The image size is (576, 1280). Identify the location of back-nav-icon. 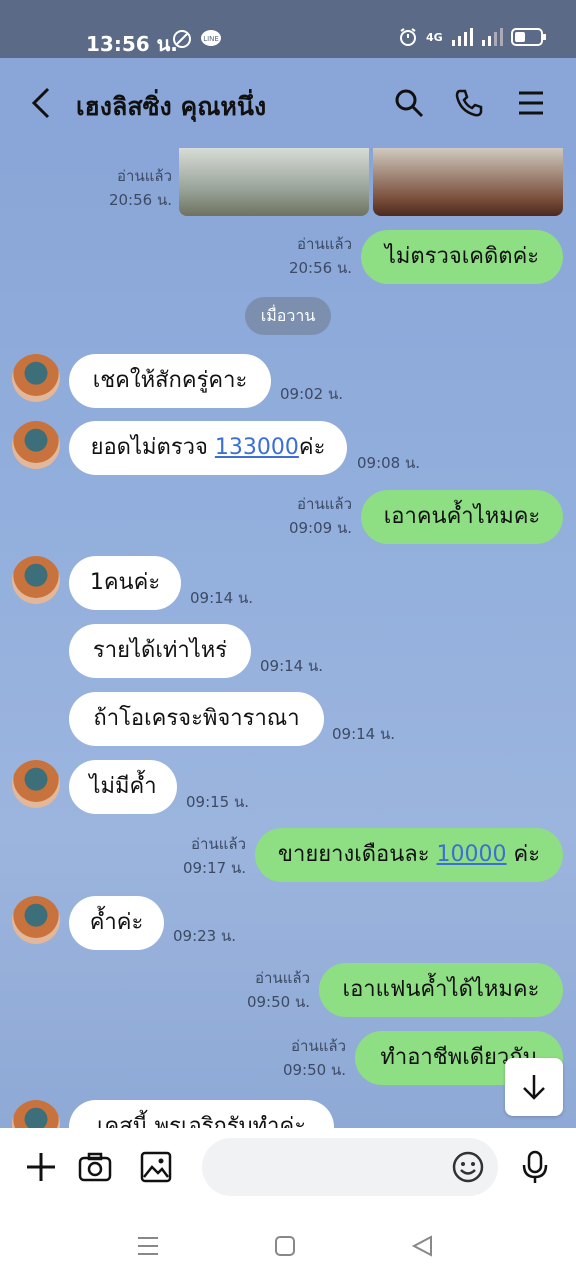
(422, 1246).